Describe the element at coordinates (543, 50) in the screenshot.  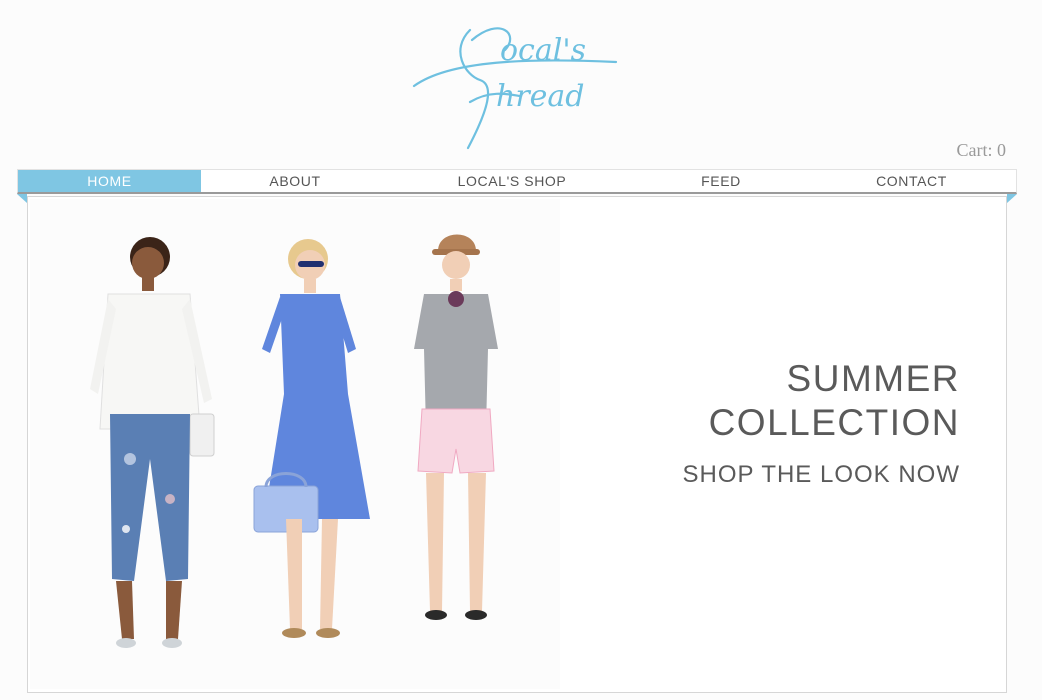
I see `svg-text: ocal's` at that location.